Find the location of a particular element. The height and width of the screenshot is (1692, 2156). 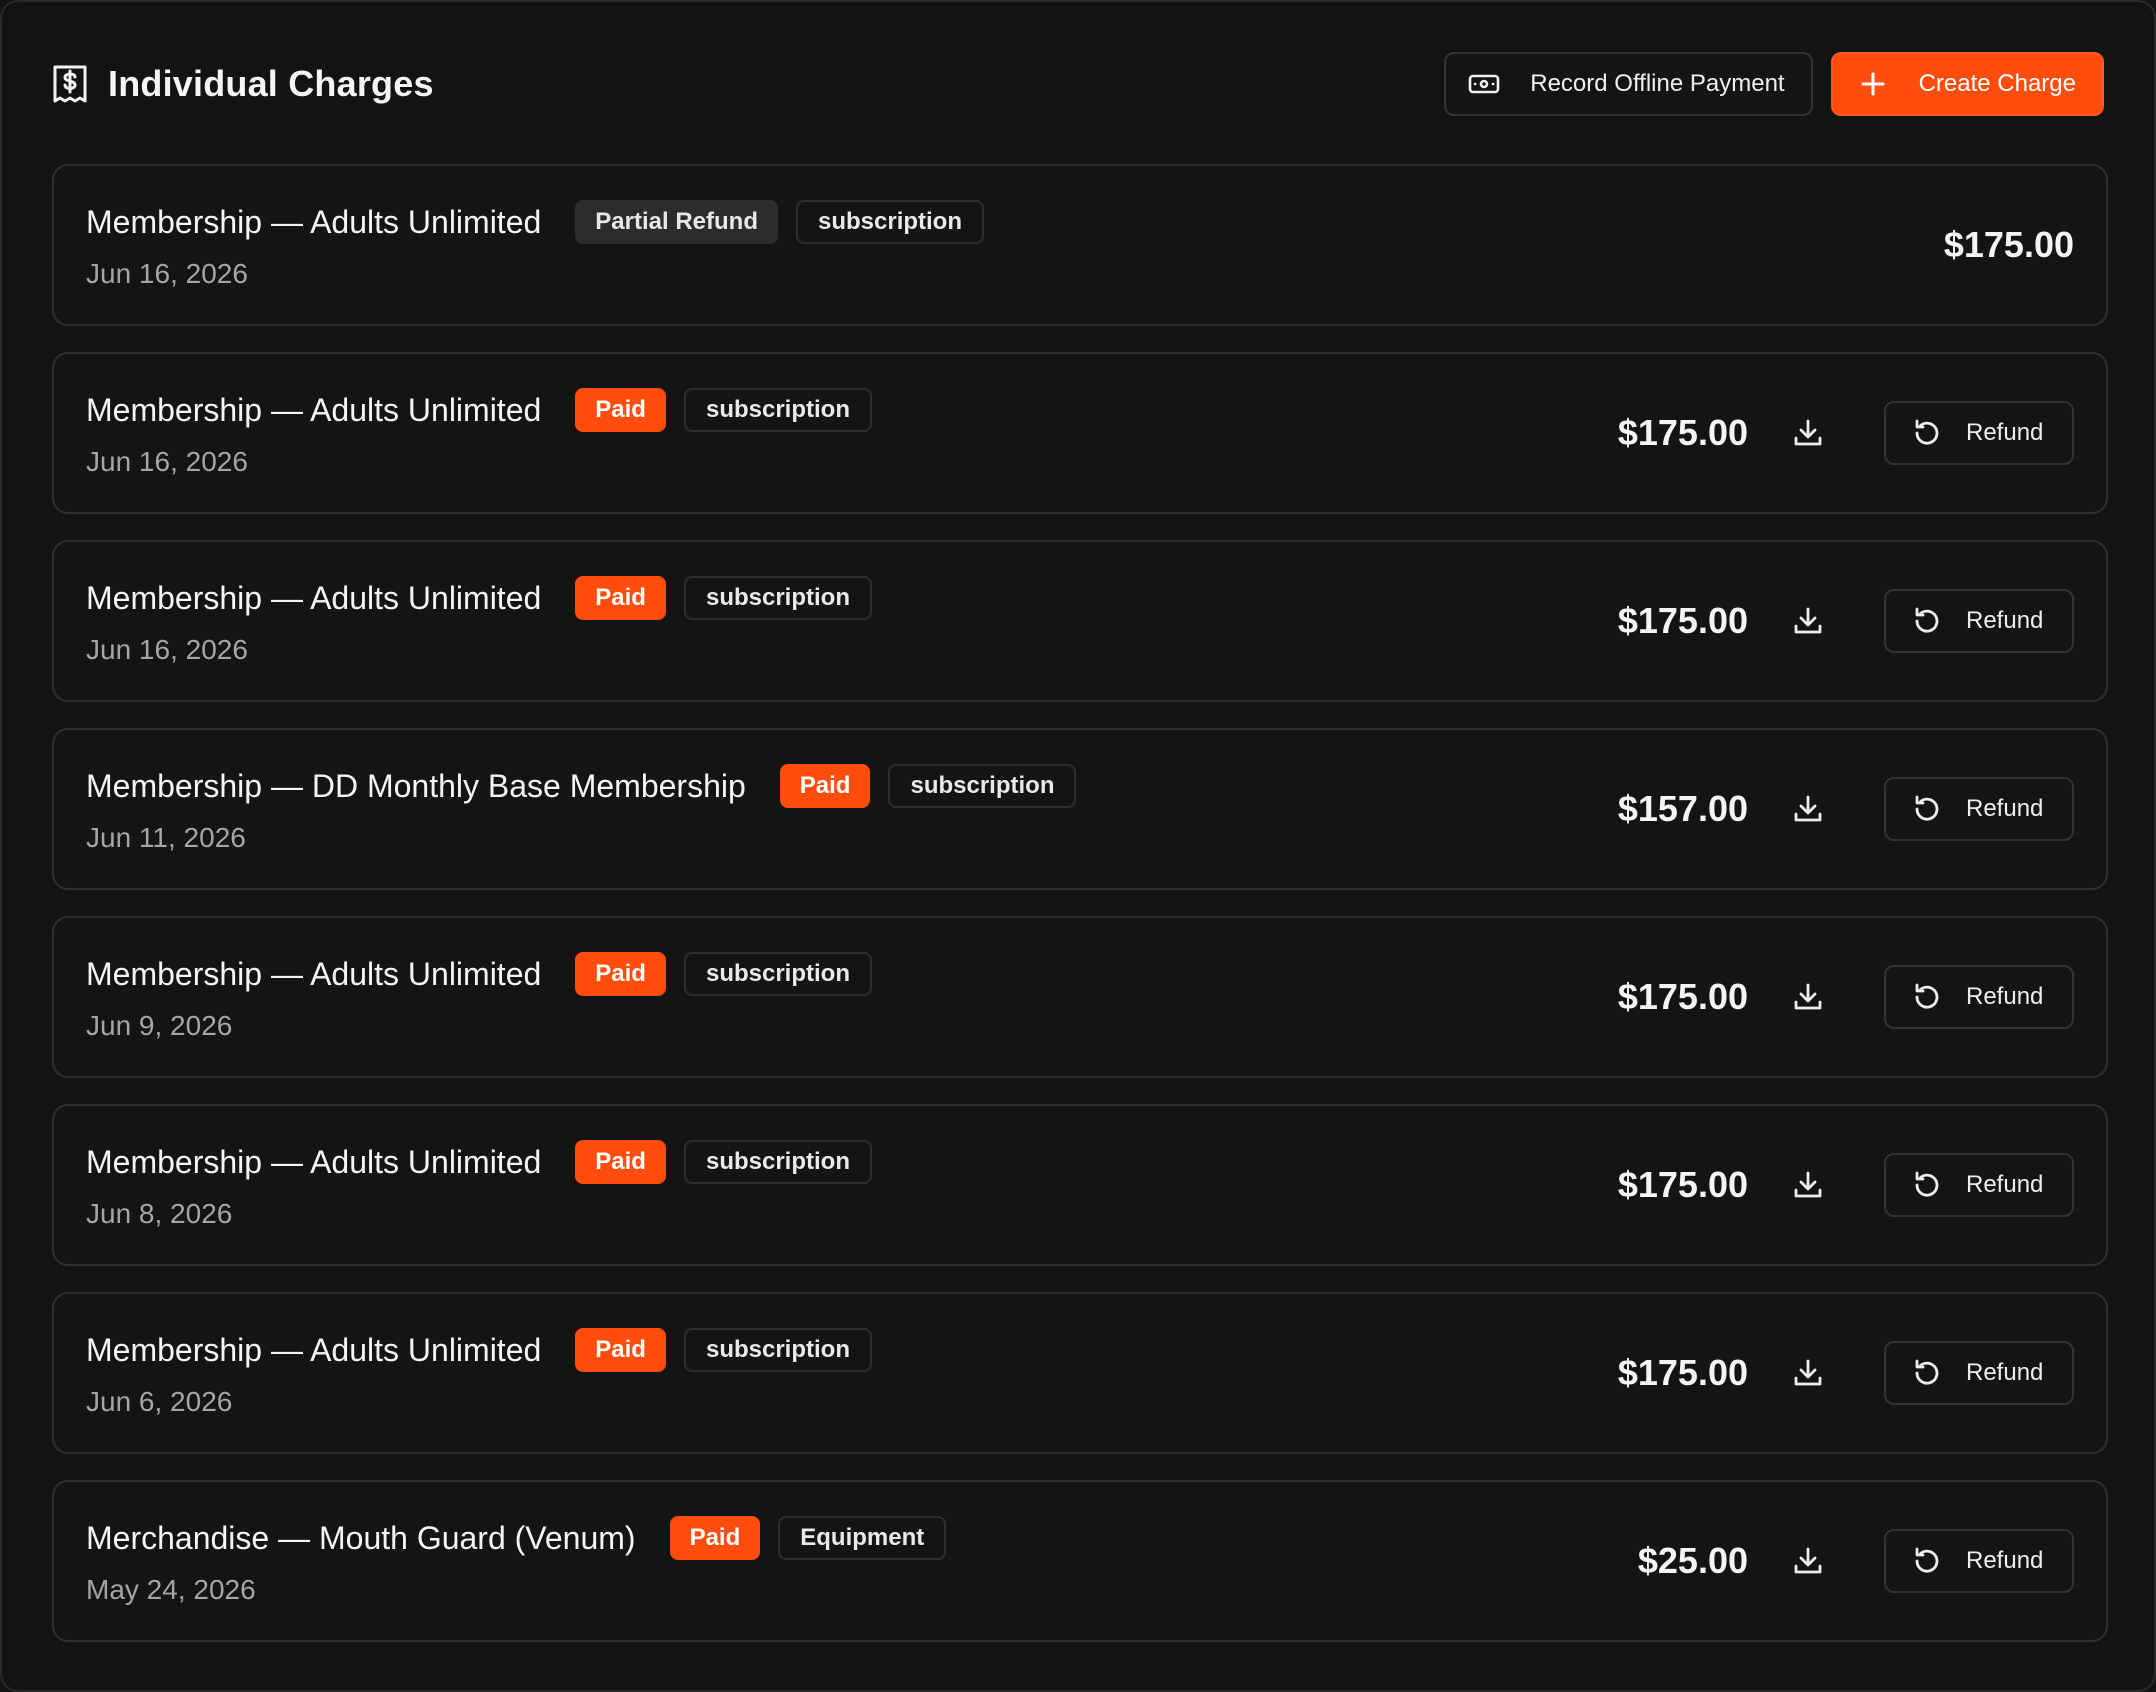

record-offline-payment-label: Record Offline Payment is located at coordinates (1657, 83).